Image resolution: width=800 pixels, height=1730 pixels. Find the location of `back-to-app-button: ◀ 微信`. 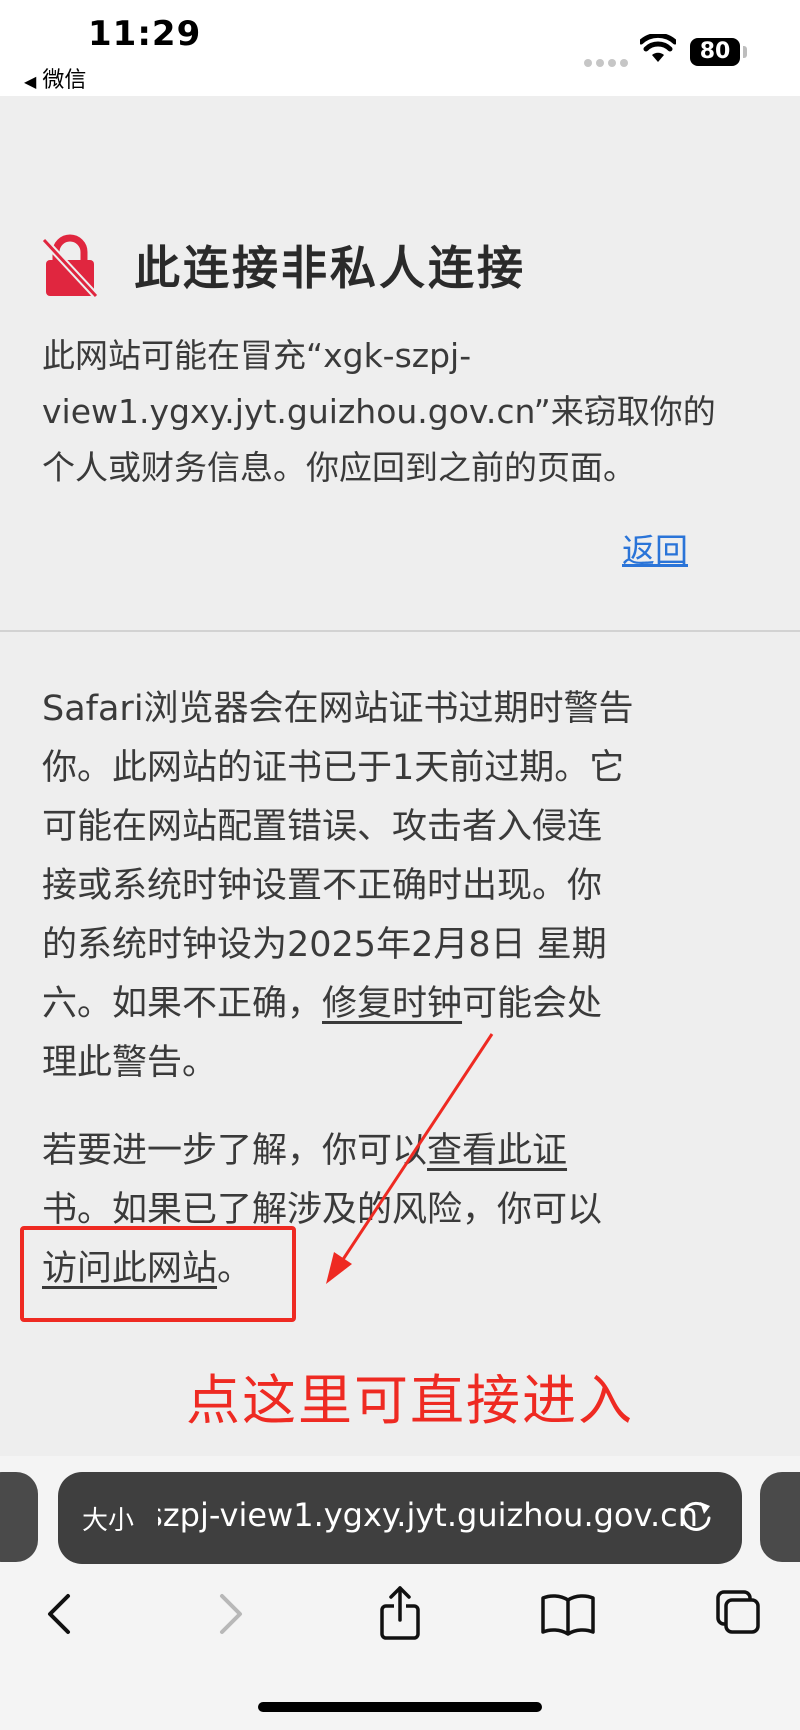

back-to-app-button: ◀ 微信 is located at coordinates (55, 78).